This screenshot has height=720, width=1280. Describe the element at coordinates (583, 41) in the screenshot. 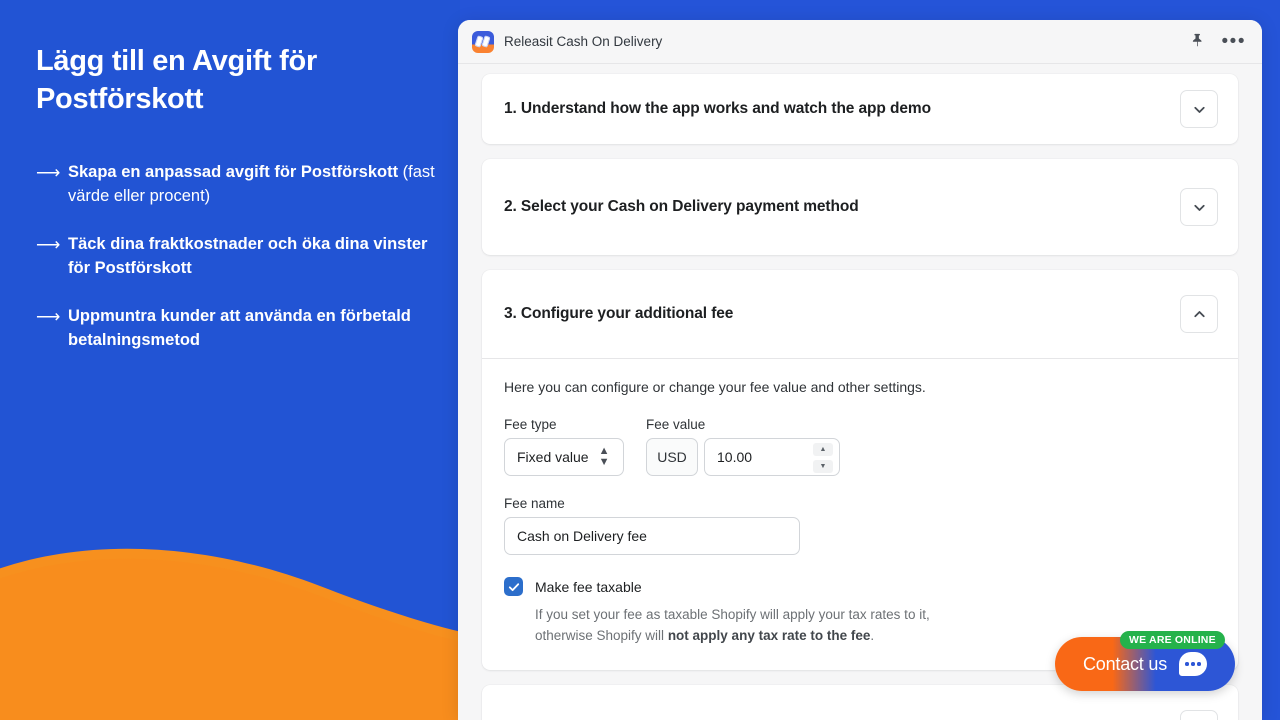

I see `window-title: Releasit Cash On Delivery` at that location.